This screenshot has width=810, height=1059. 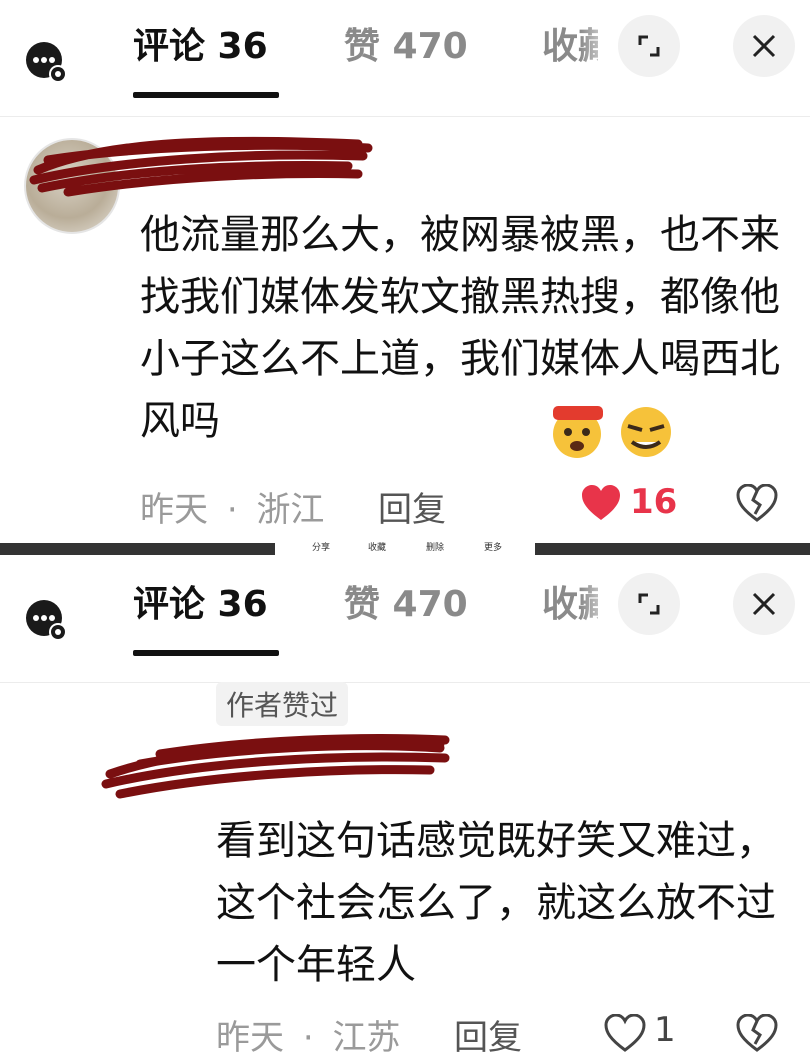 What do you see at coordinates (321, 548) in the screenshot?
I see `separator-share: 分享` at bounding box center [321, 548].